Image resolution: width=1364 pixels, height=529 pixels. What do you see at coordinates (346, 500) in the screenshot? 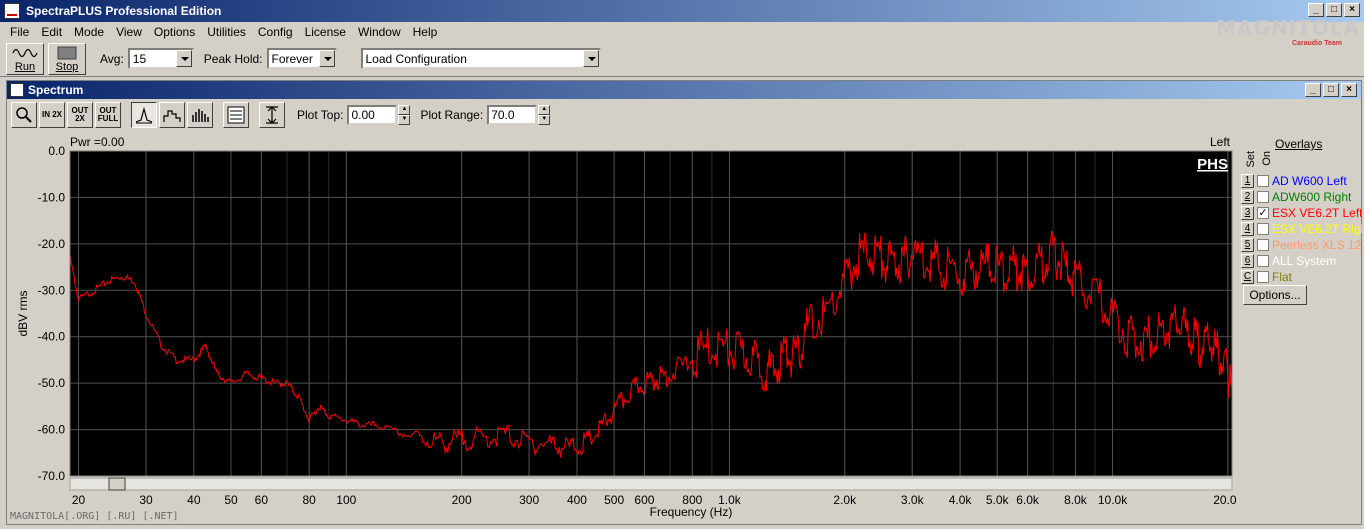
I see `x-tick-label: 100` at bounding box center [346, 500].